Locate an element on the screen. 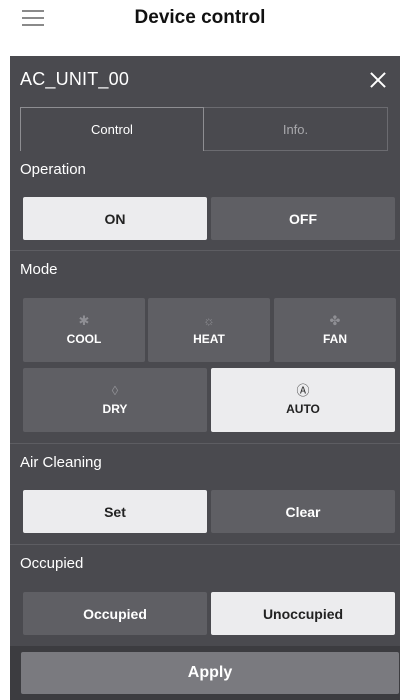  tab-bar: Control Info. is located at coordinates (204, 129).